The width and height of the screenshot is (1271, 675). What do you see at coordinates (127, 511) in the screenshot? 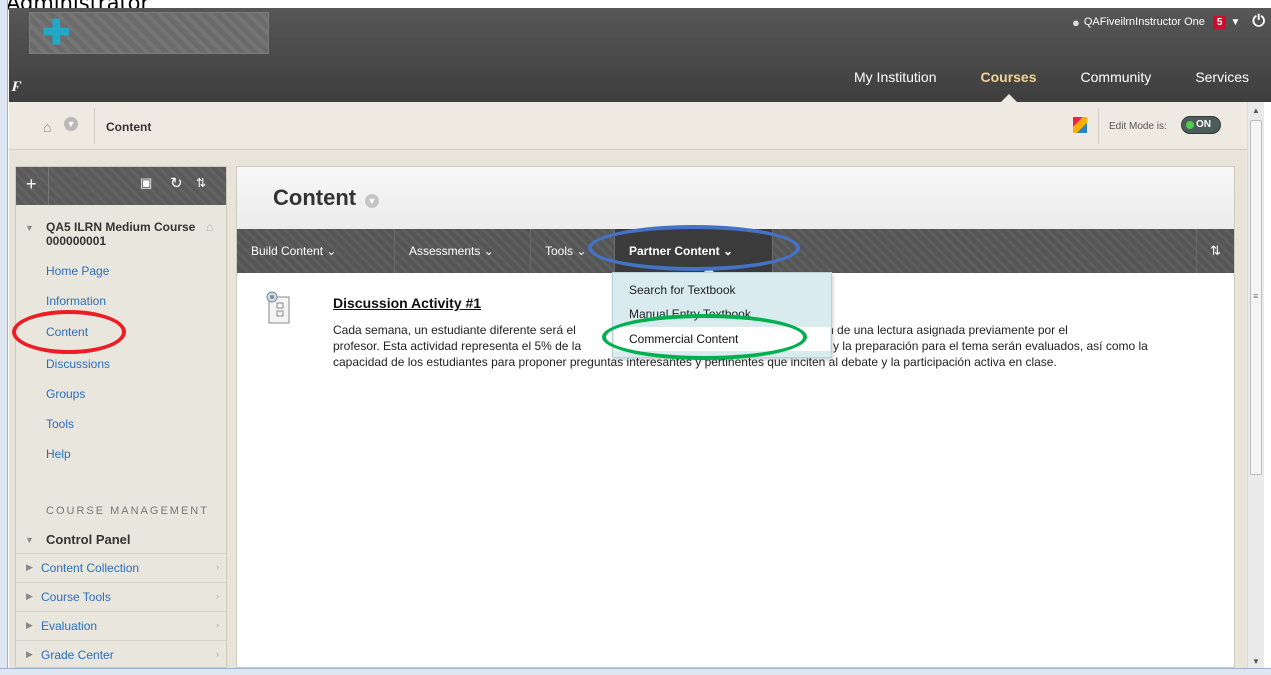
I see `course-management-heading: COURSE MANAGEMENT` at bounding box center [127, 511].